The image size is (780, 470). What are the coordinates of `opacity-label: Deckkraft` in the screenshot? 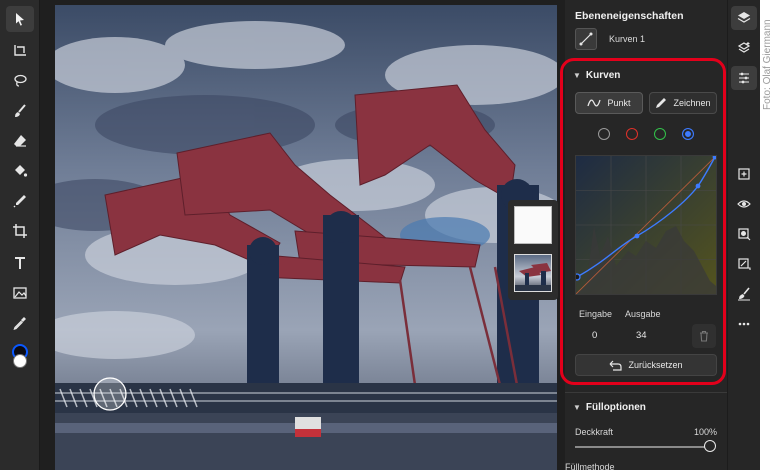 It's located at (594, 432).